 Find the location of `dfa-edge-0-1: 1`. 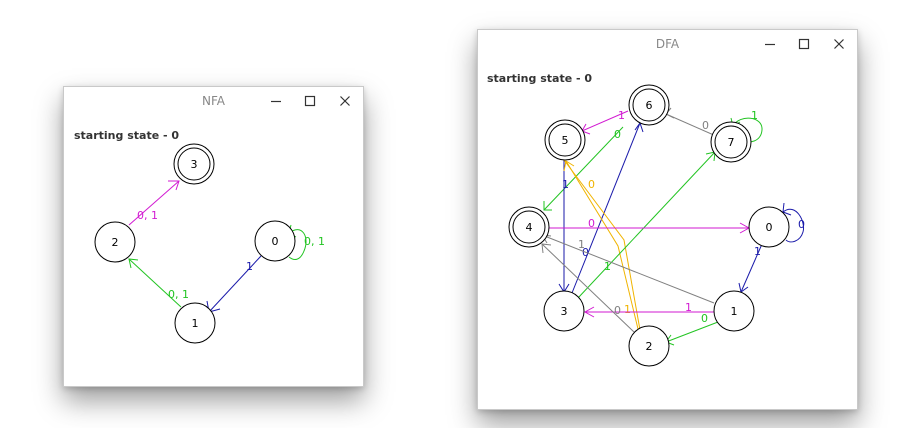

dfa-edge-0-1: 1 is located at coordinates (750, 268).